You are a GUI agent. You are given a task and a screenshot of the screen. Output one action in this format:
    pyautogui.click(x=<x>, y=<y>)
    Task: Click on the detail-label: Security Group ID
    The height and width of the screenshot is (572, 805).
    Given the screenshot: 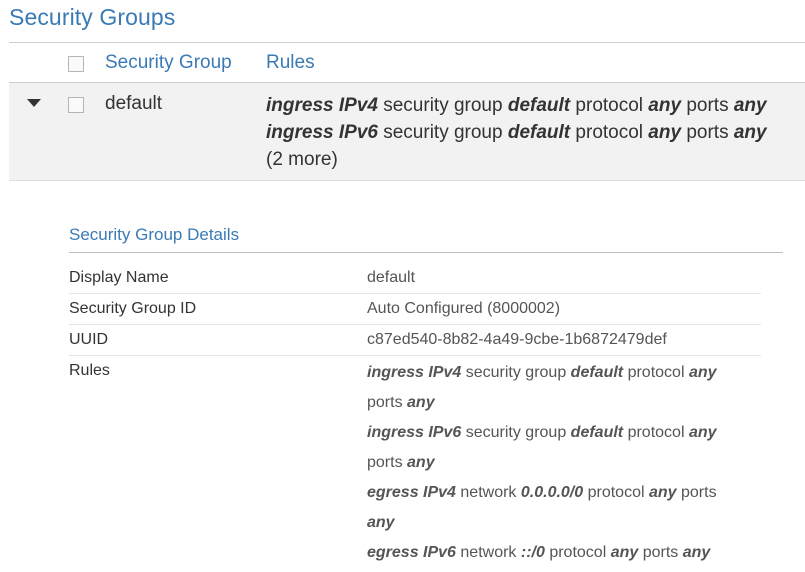 What is the action you would take?
    pyautogui.click(x=133, y=308)
    